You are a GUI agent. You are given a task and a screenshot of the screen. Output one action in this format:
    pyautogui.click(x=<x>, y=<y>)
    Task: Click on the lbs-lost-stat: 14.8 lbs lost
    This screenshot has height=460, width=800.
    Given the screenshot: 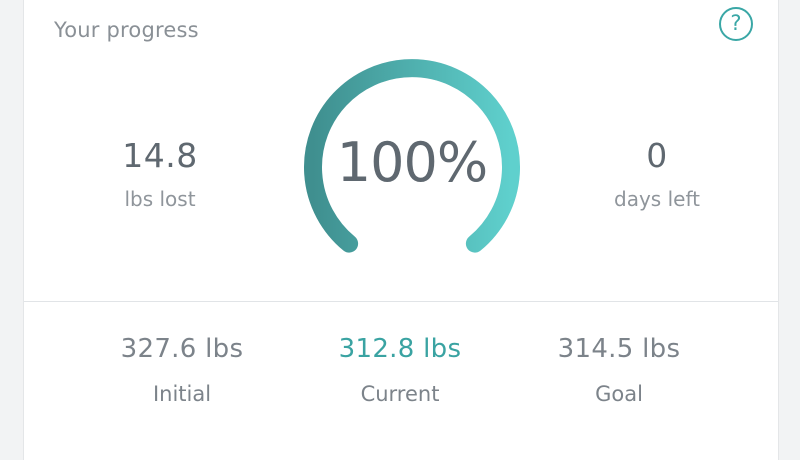 What is the action you would take?
    pyautogui.click(x=160, y=173)
    